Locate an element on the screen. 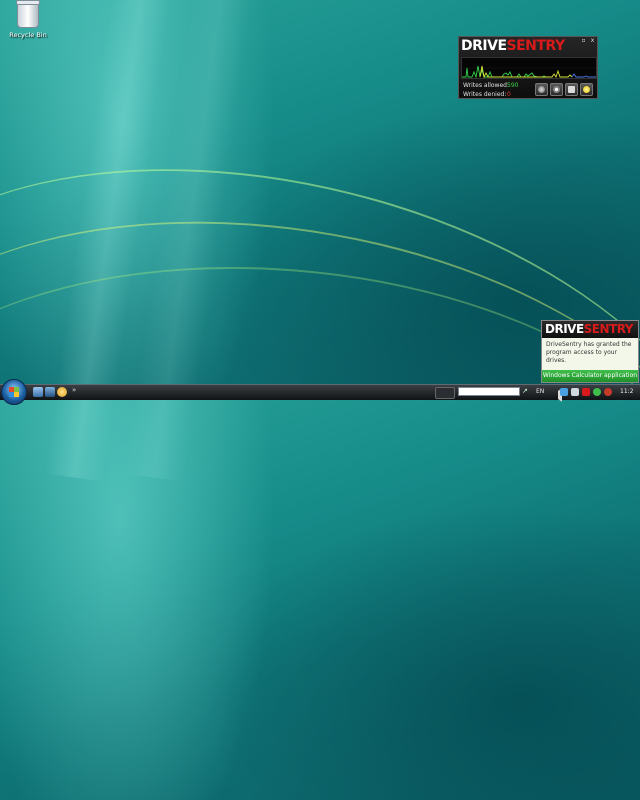  monitor-icon is located at coordinates (541, 89).